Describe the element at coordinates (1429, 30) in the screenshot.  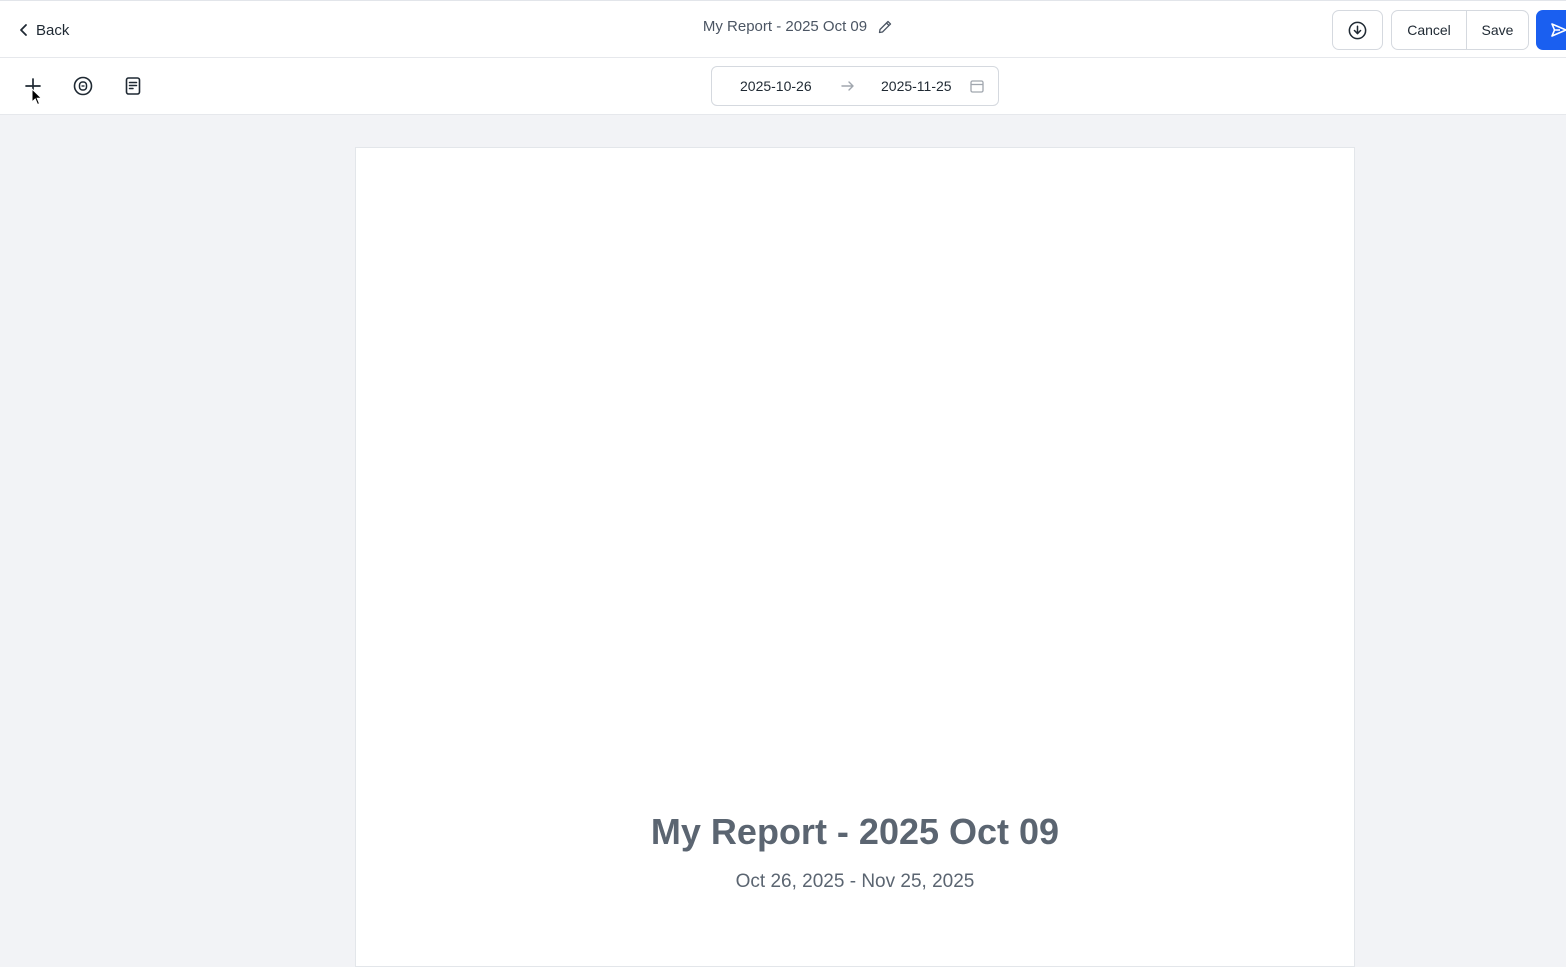
I see `cancel-button: Cancel` at that location.